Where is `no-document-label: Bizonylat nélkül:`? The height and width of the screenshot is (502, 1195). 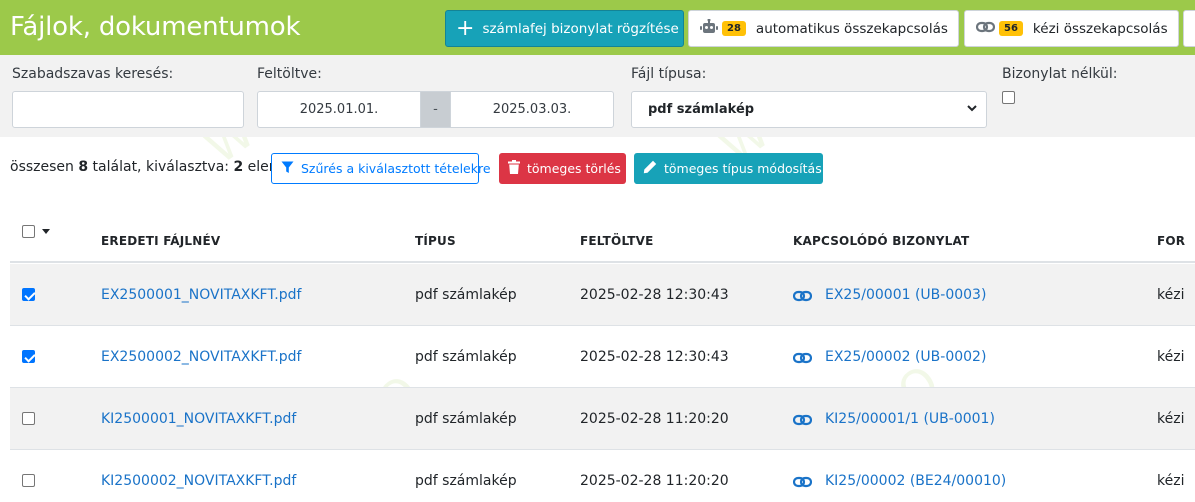
no-document-label: Bizonylat nélkül: is located at coordinates (1060, 74).